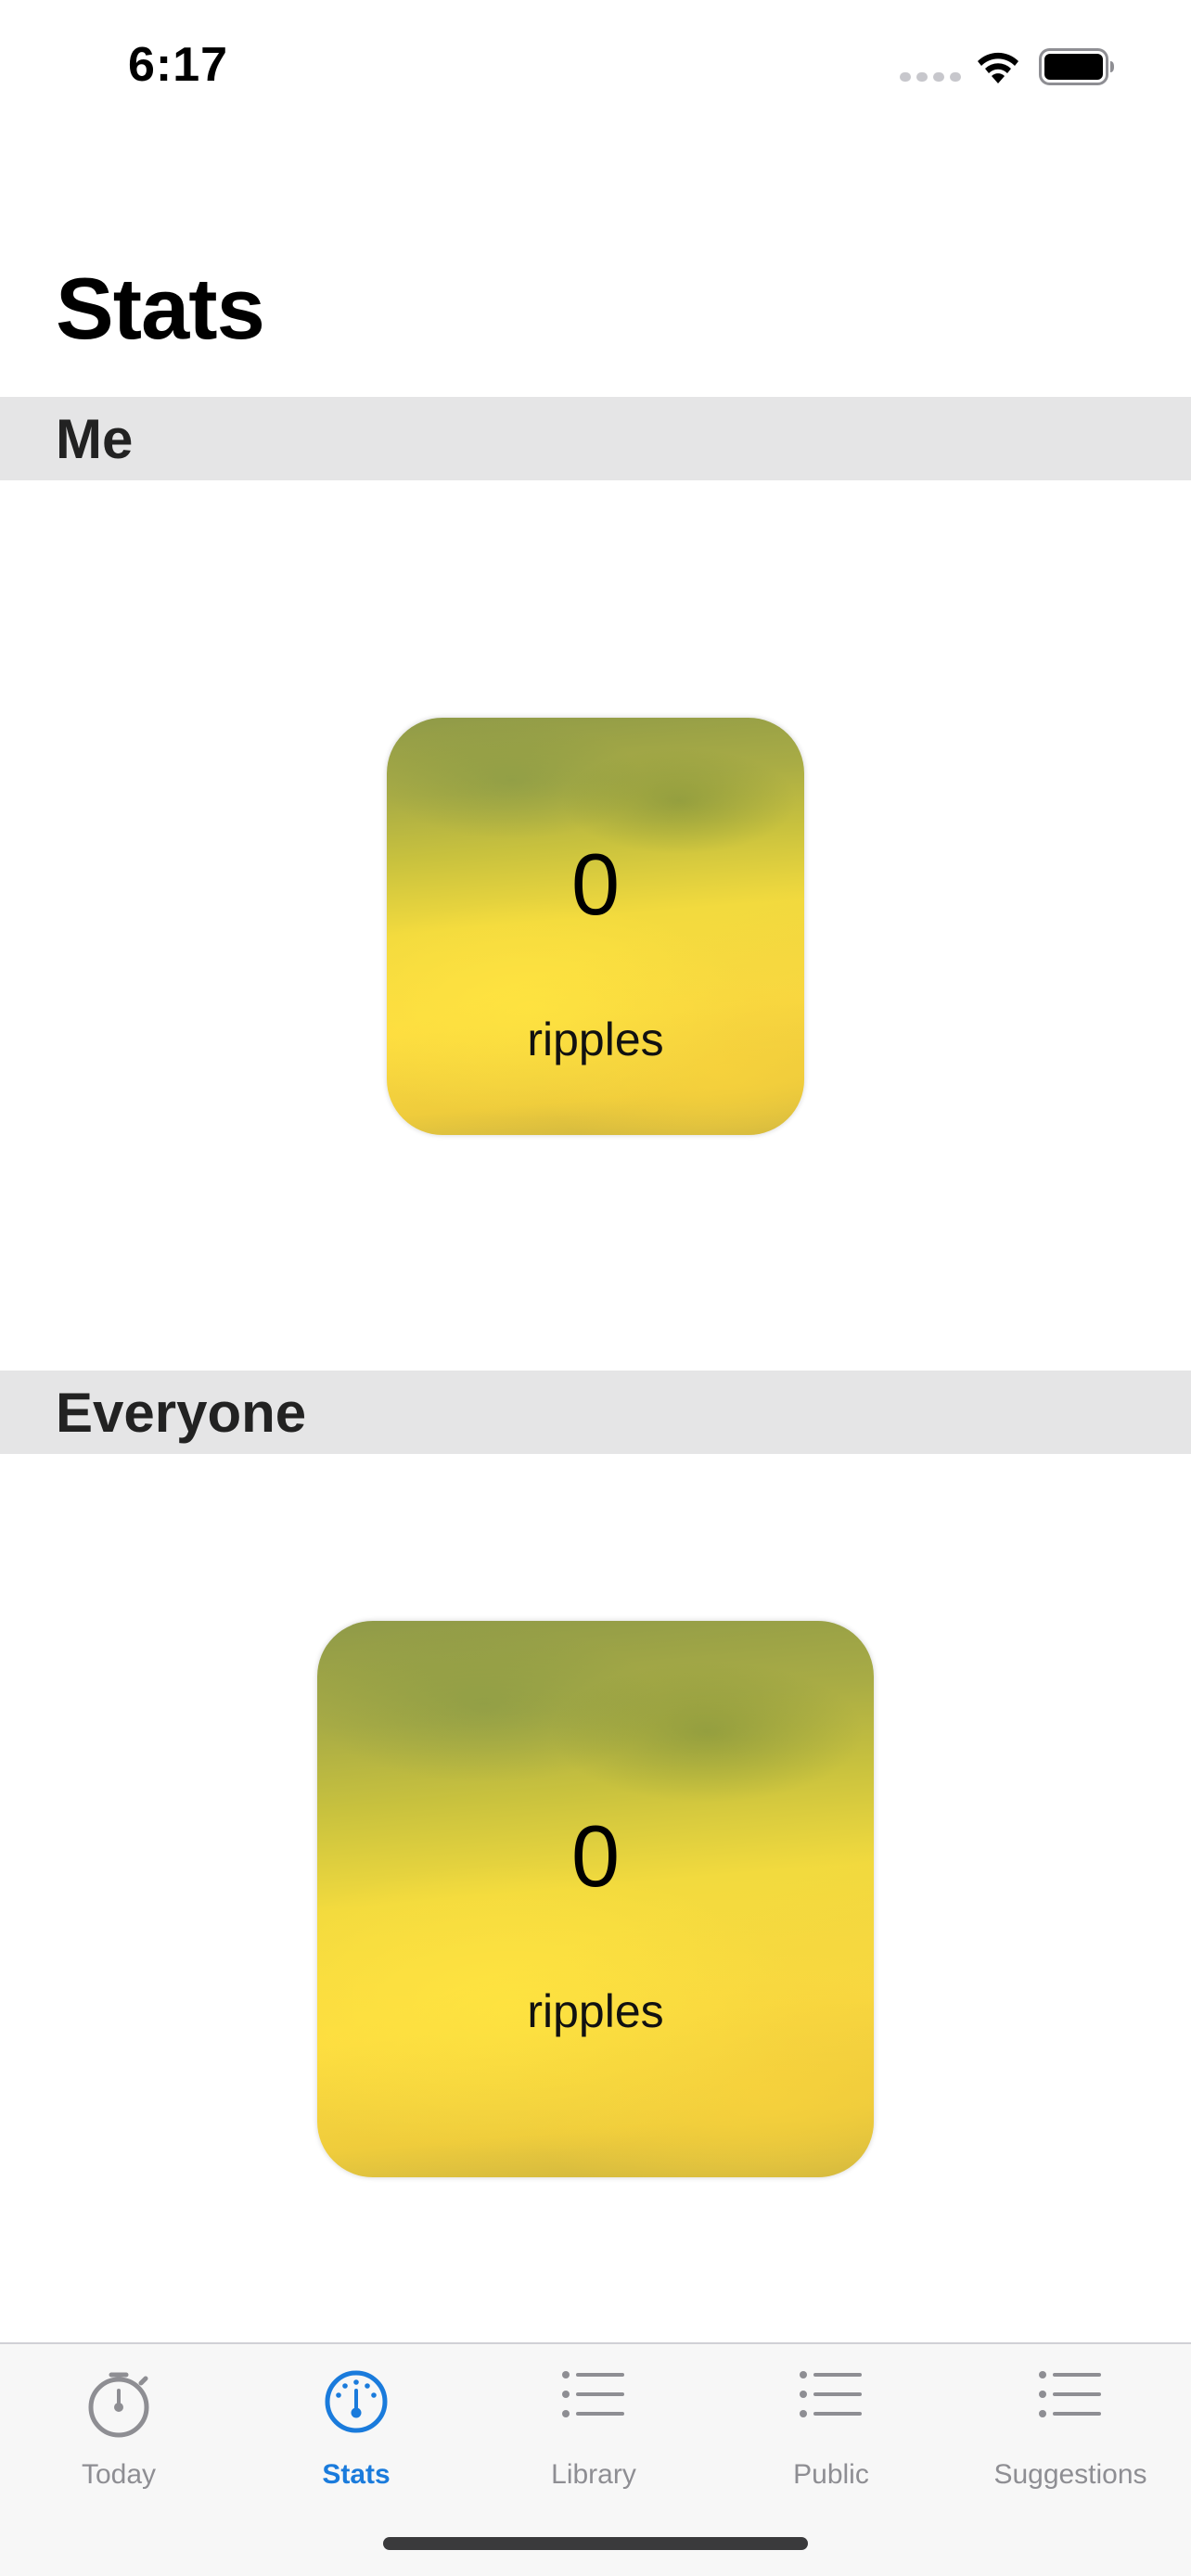 This screenshot has height=2576, width=1191. I want to click on signal-dots-icon, so click(931, 77).